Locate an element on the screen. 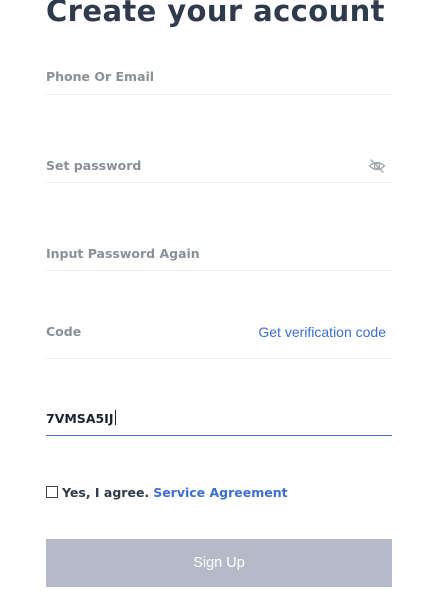 Image resolution: width=432 pixels, height=594 pixels. phone-email-label: Phone Or Email is located at coordinates (100, 76).